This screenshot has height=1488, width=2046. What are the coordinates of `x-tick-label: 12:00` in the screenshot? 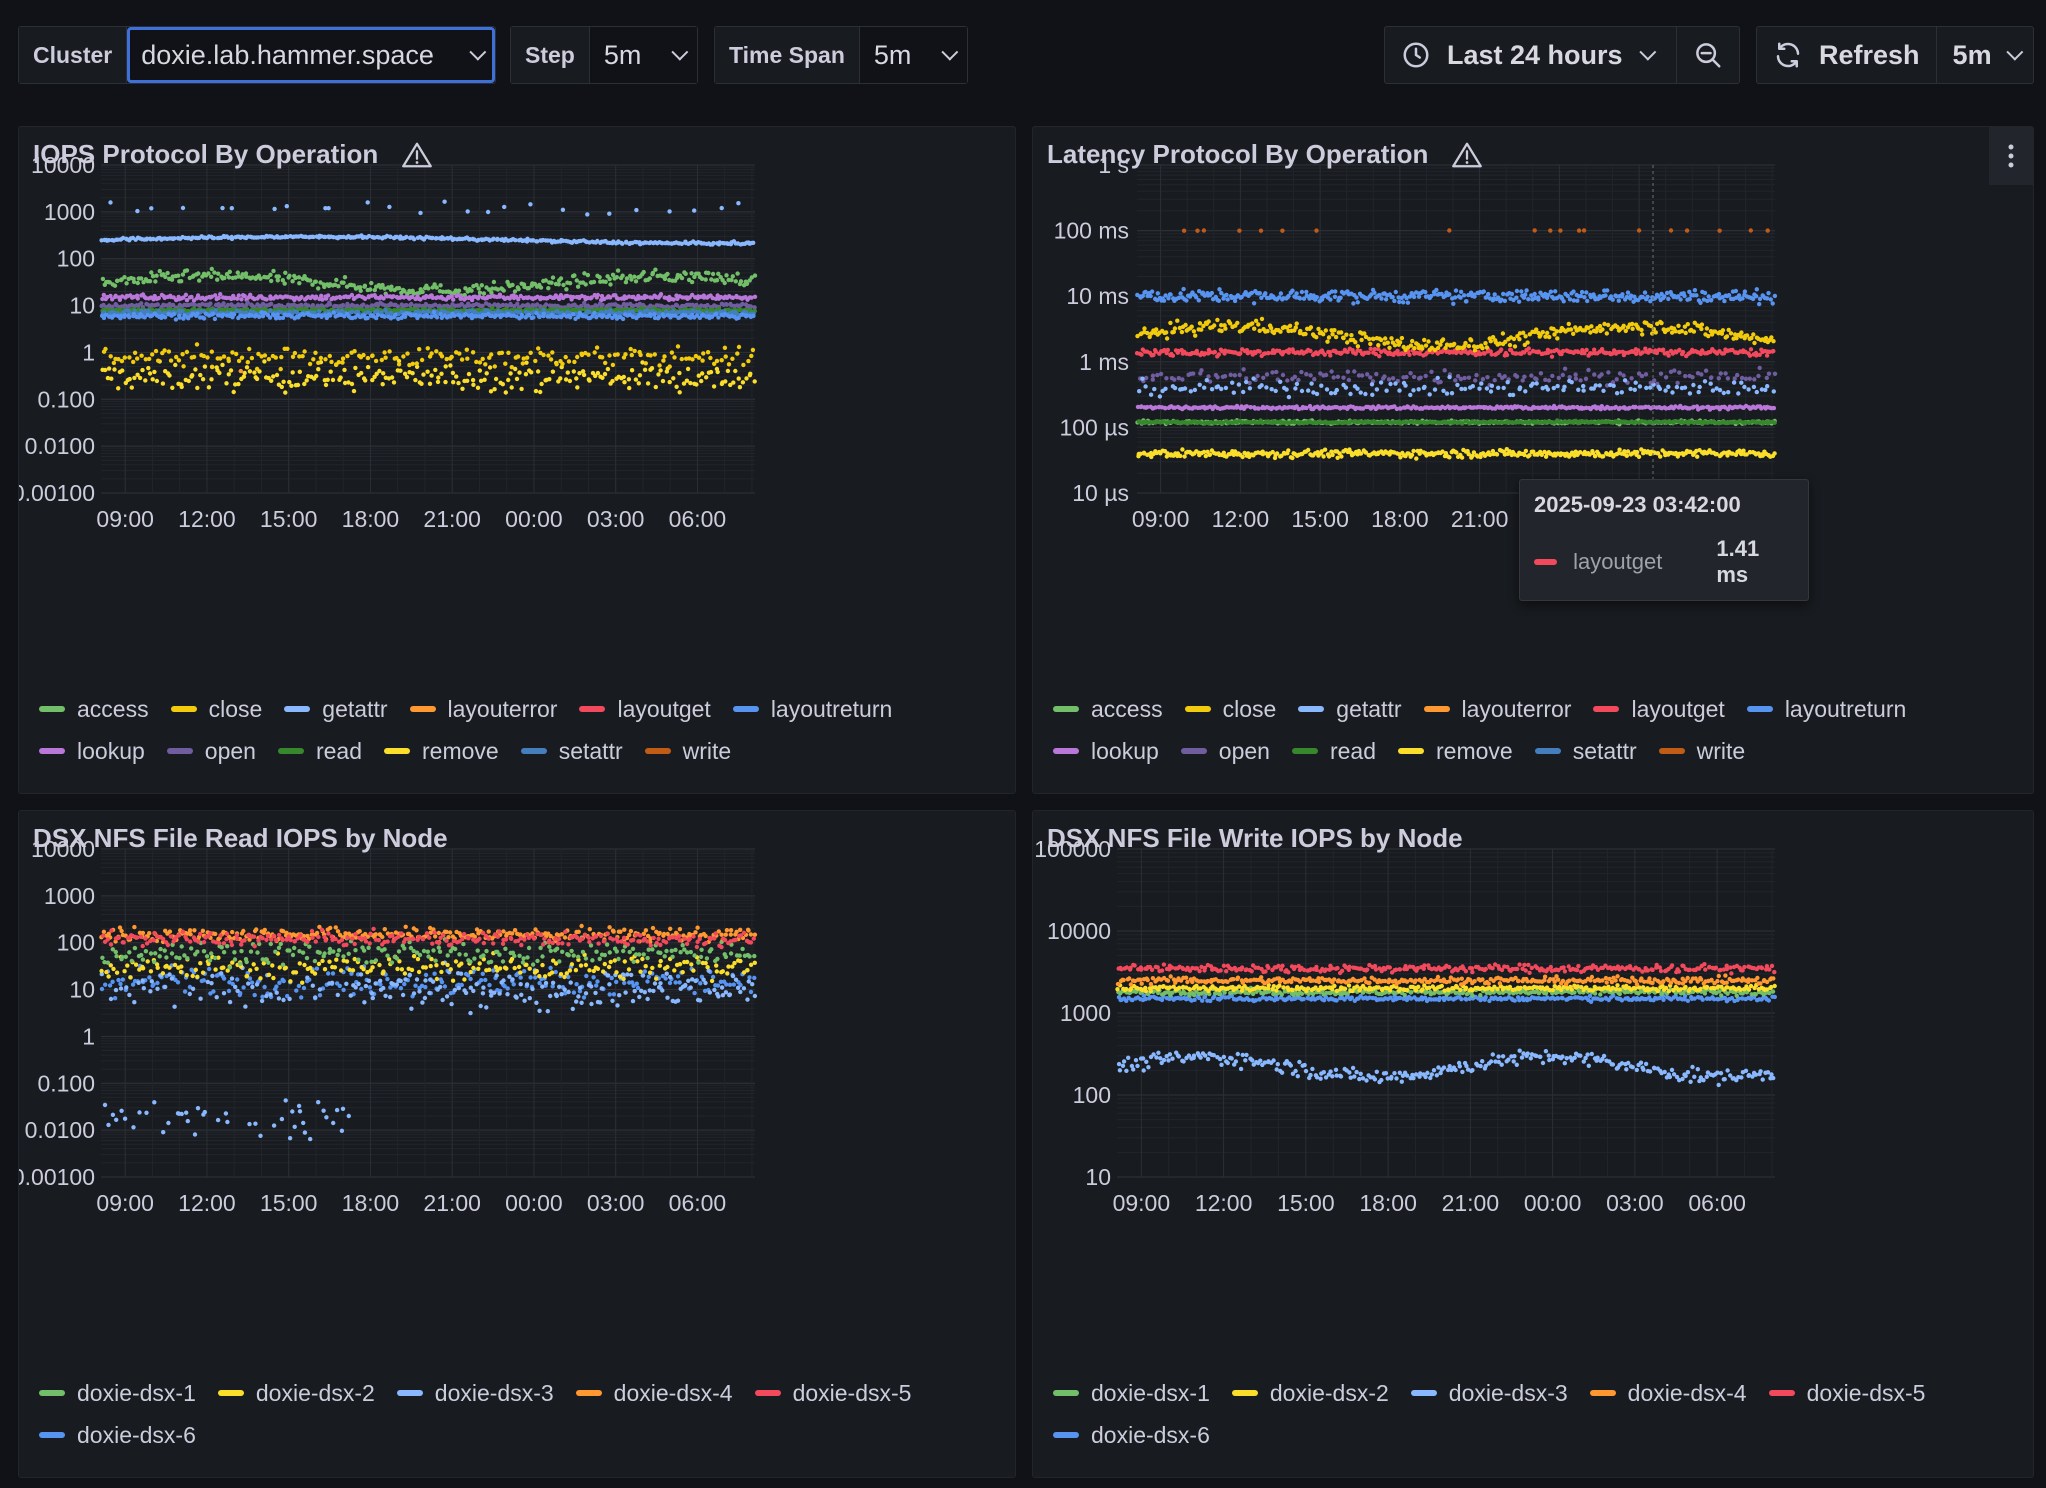 It's located at (1241, 519).